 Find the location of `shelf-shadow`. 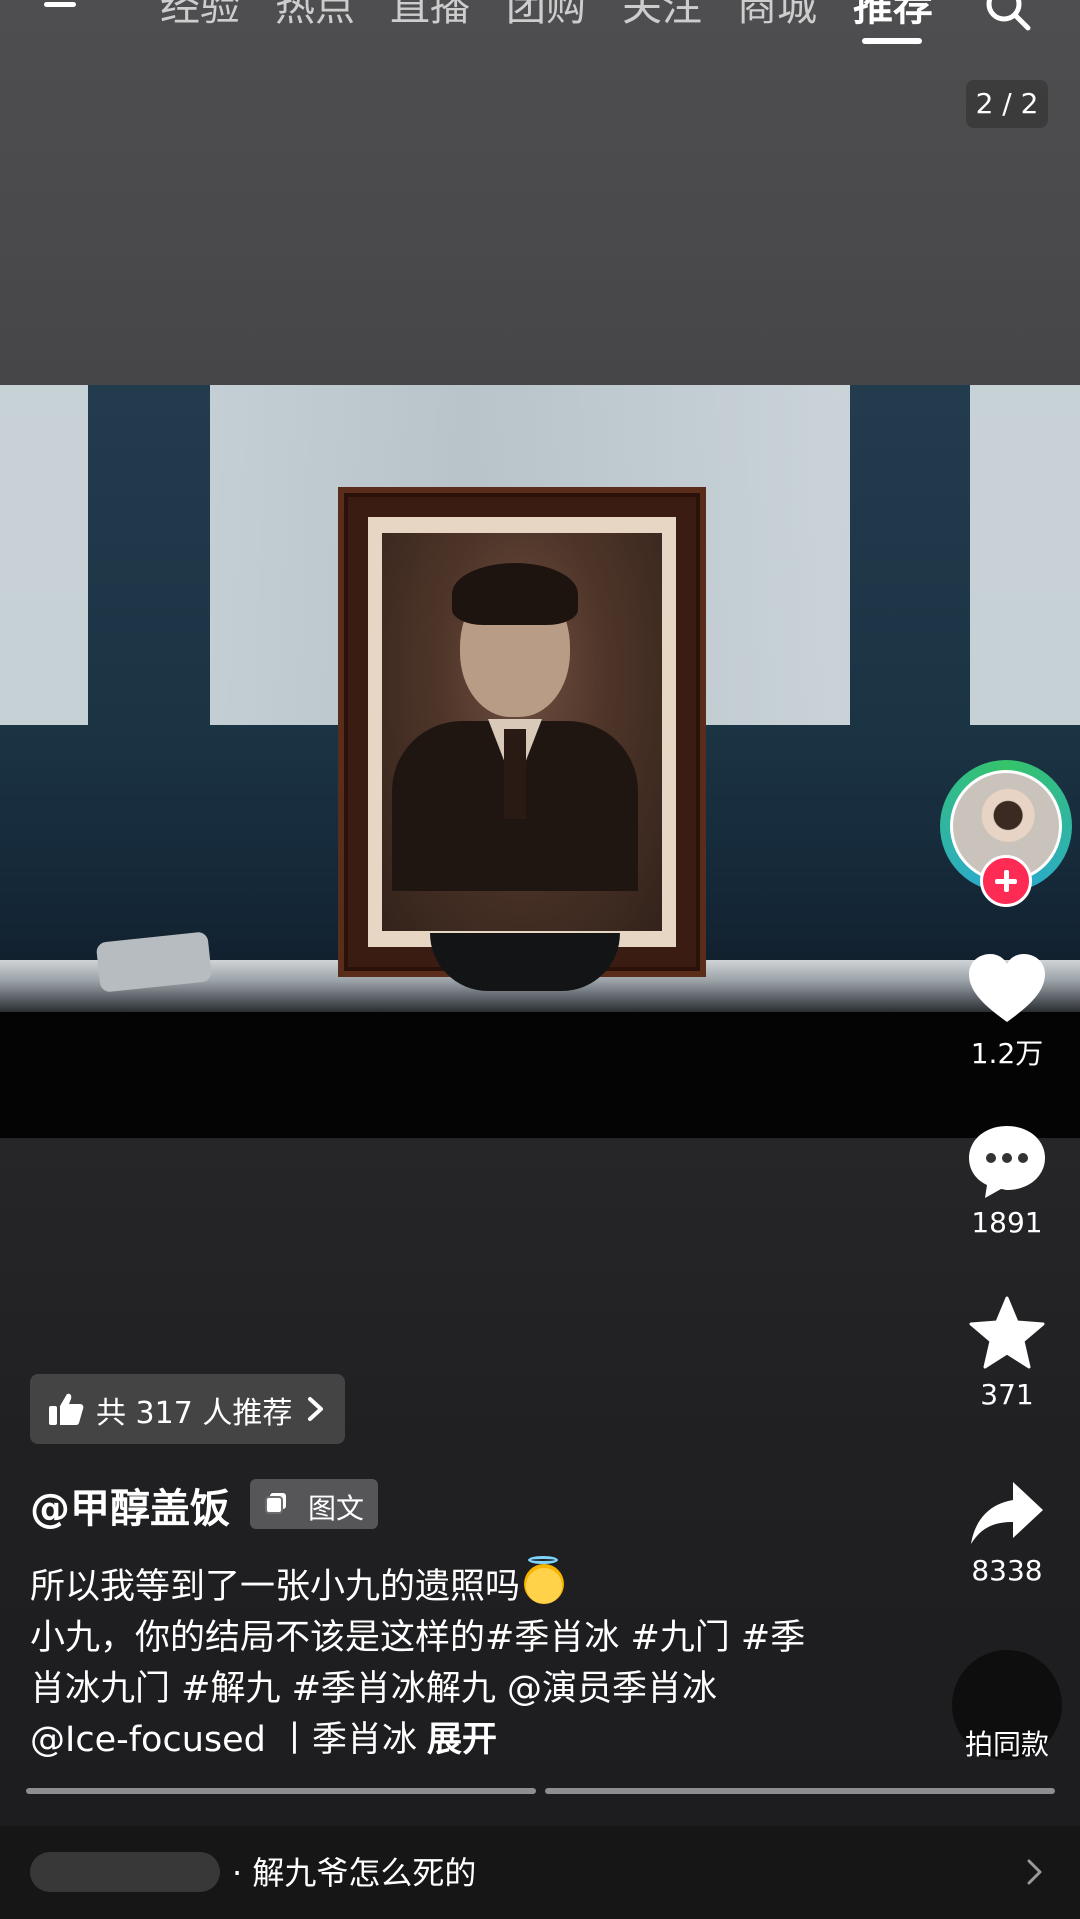

shelf-shadow is located at coordinates (540, 1075).